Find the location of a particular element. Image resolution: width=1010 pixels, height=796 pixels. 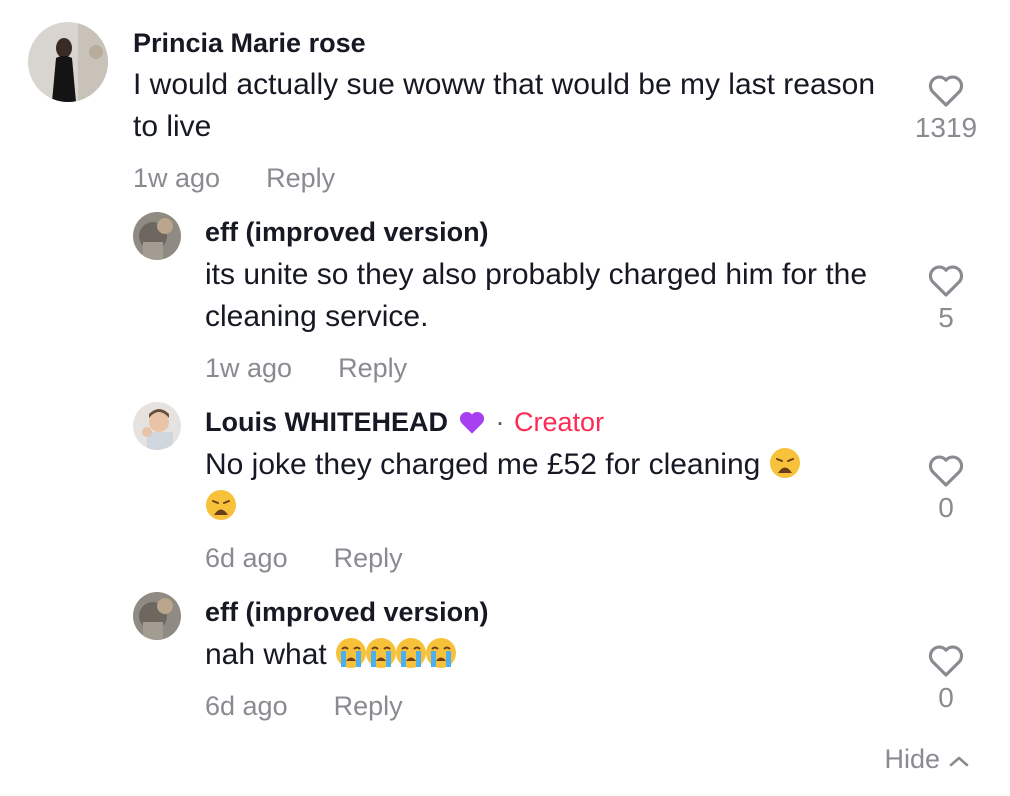

username-text: Louis WHITEHEAD is located at coordinates (326, 422).